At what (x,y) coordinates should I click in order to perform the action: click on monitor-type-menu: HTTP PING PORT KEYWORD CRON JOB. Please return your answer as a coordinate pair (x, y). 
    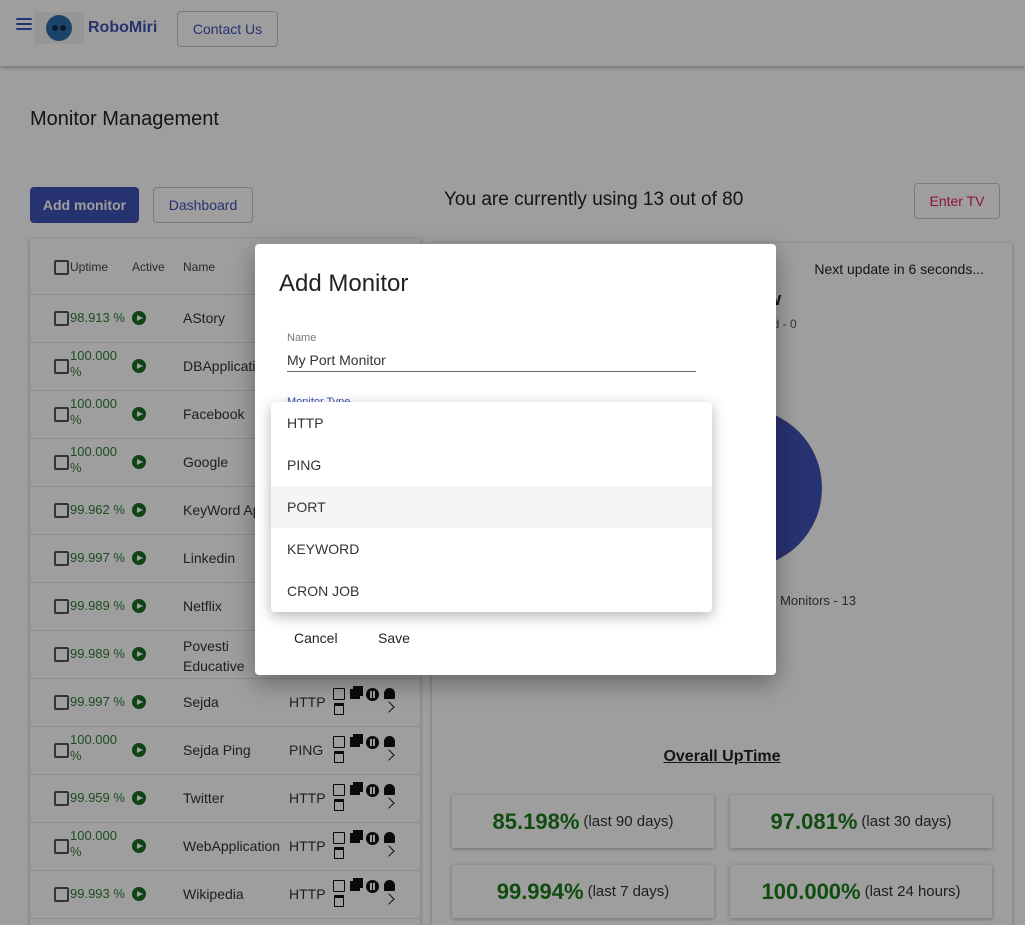
    Looking at the image, I should click on (491, 507).